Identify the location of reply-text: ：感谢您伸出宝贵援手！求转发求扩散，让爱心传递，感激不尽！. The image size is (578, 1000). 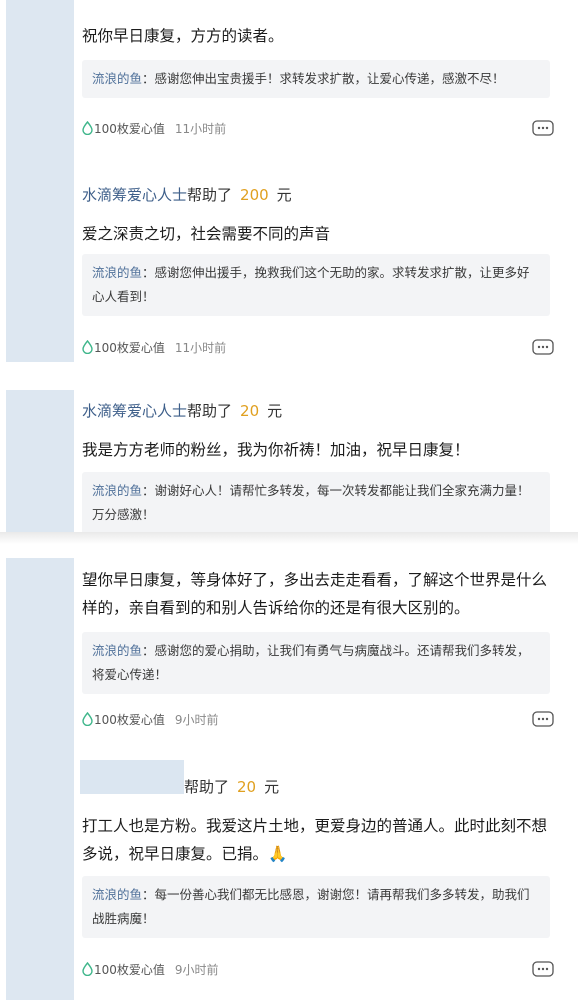
(323, 78).